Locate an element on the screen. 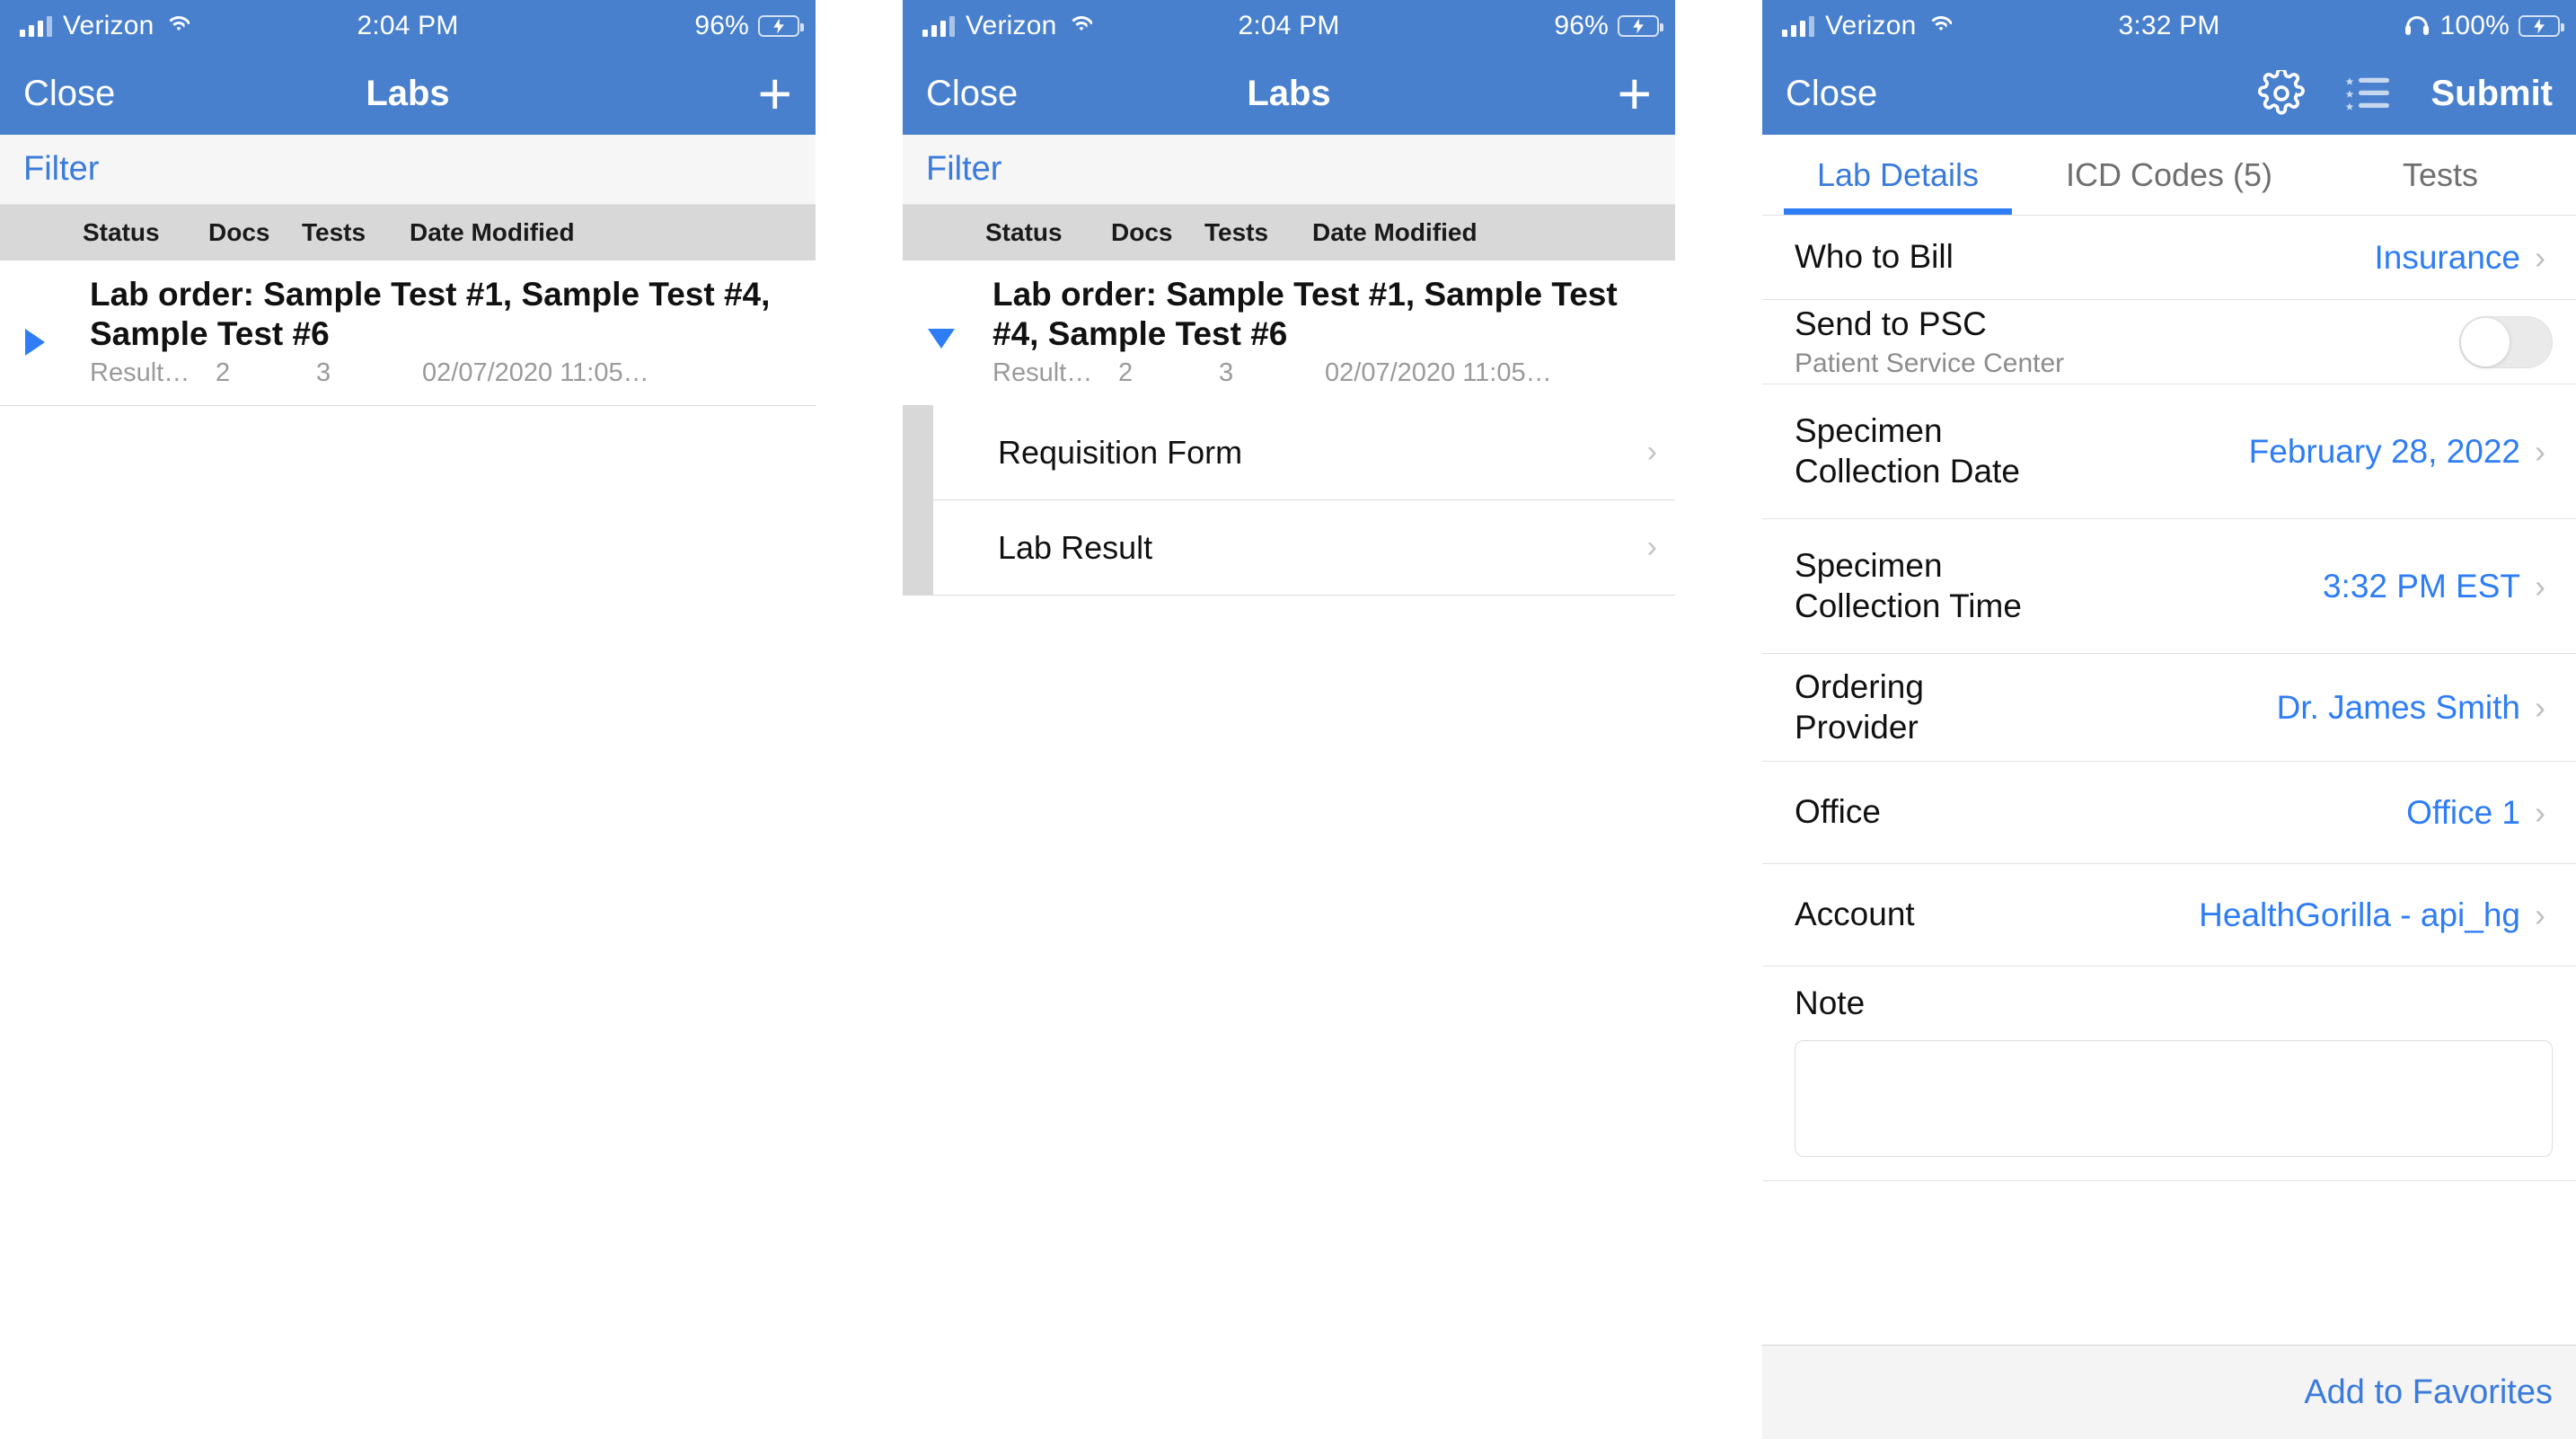 Image resolution: width=2576 pixels, height=1439 pixels. gear-icon is located at coordinates (2282, 93).